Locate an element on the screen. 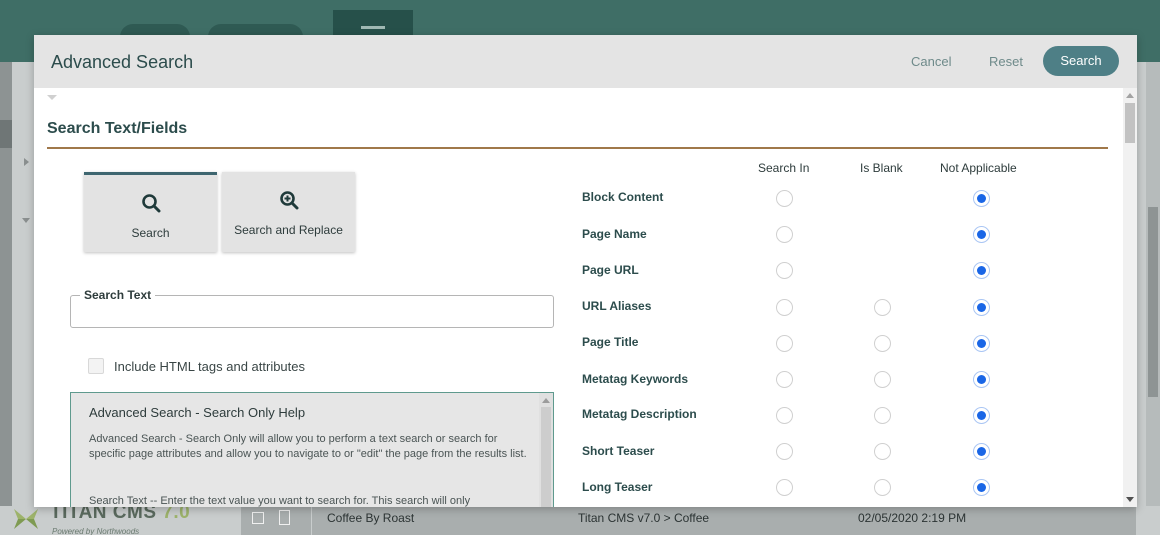 The width and height of the screenshot is (1160, 535). search-icon is located at coordinates (150, 203).